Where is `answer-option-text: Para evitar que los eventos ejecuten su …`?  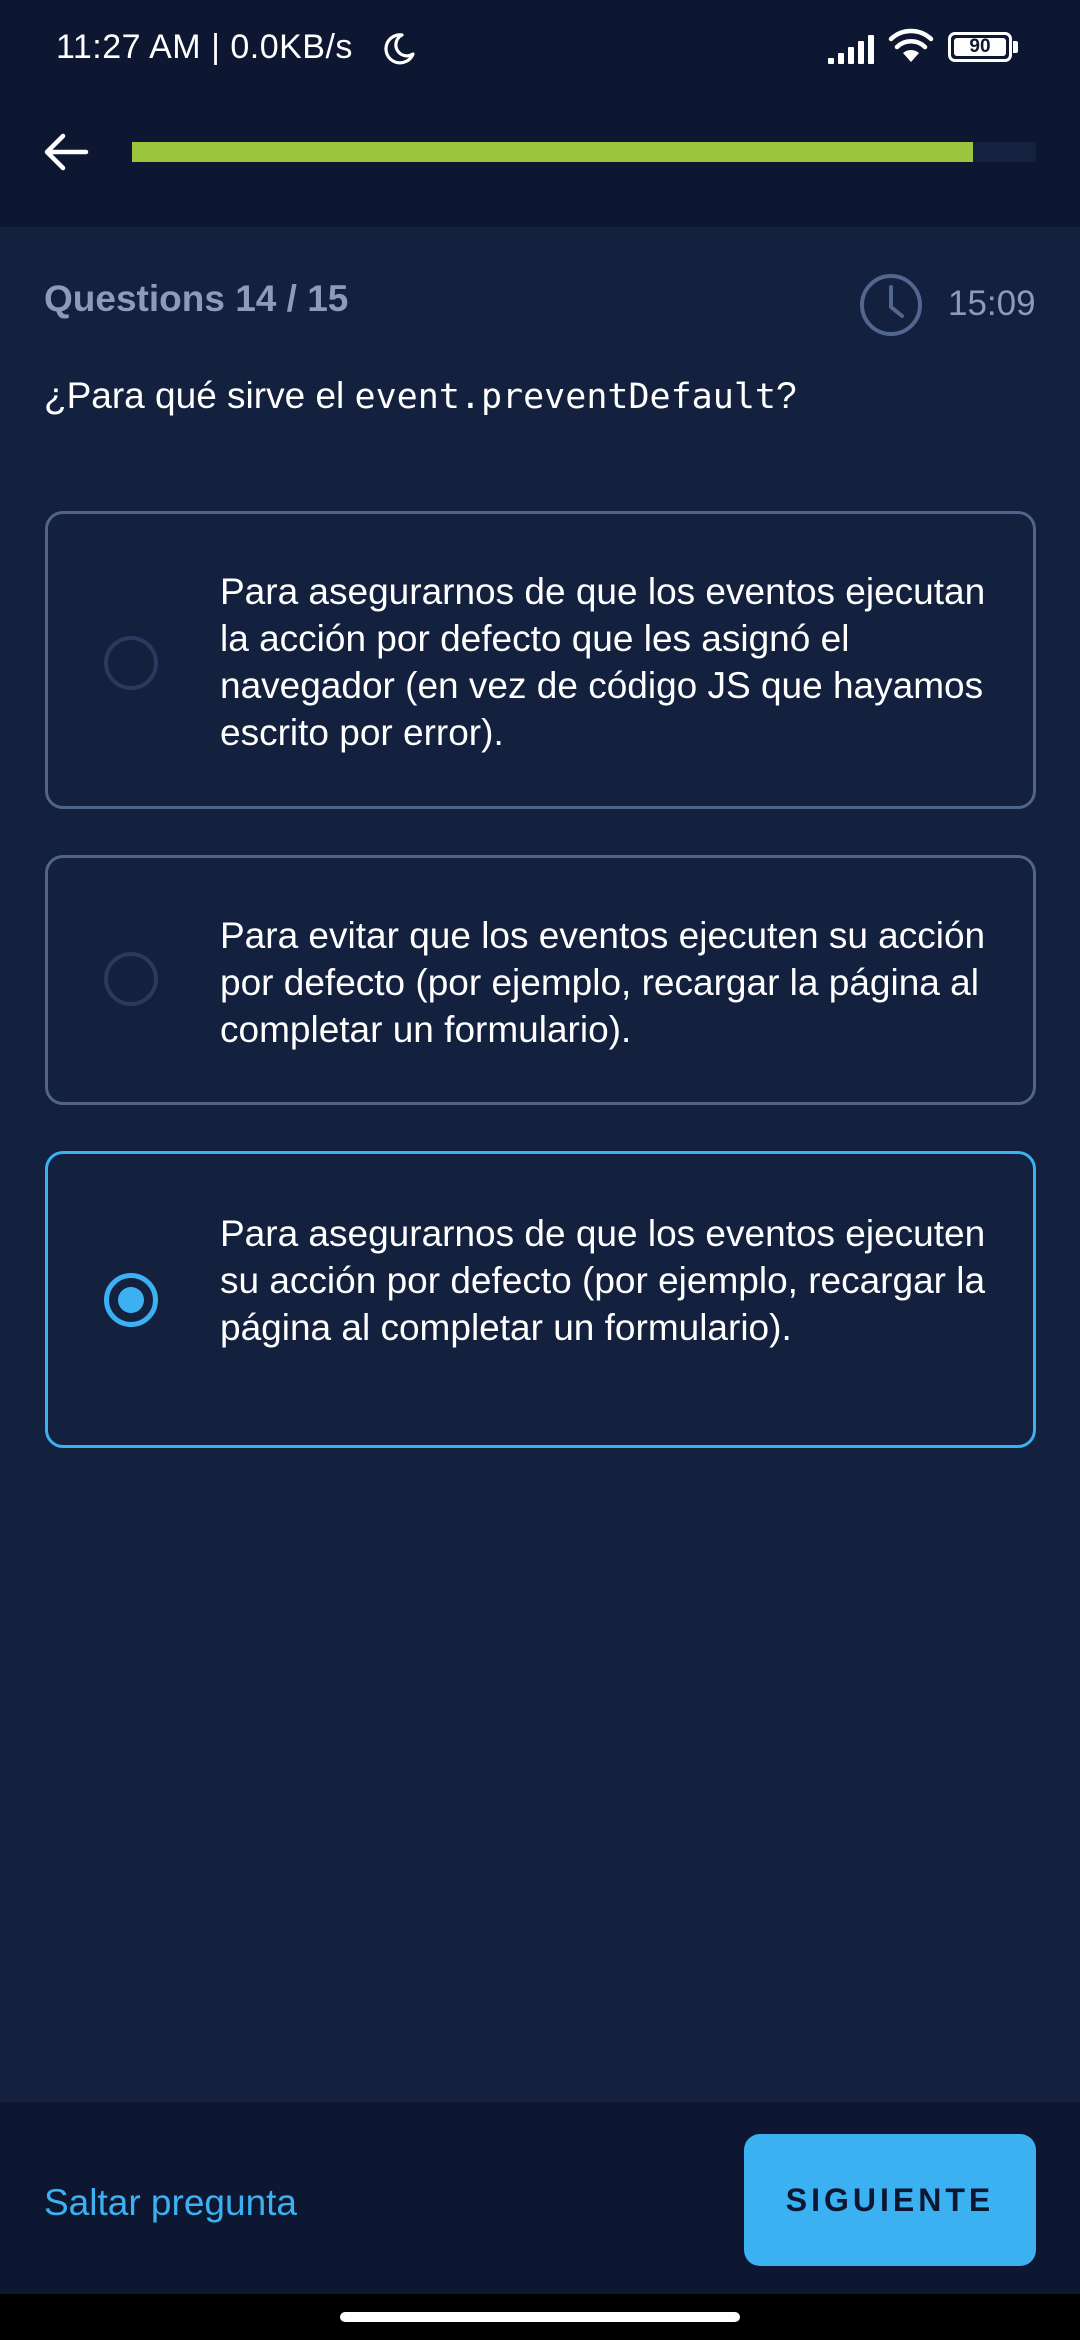 answer-option-text: Para evitar que los eventos ejecuten su … is located at coordinates (603, 982).